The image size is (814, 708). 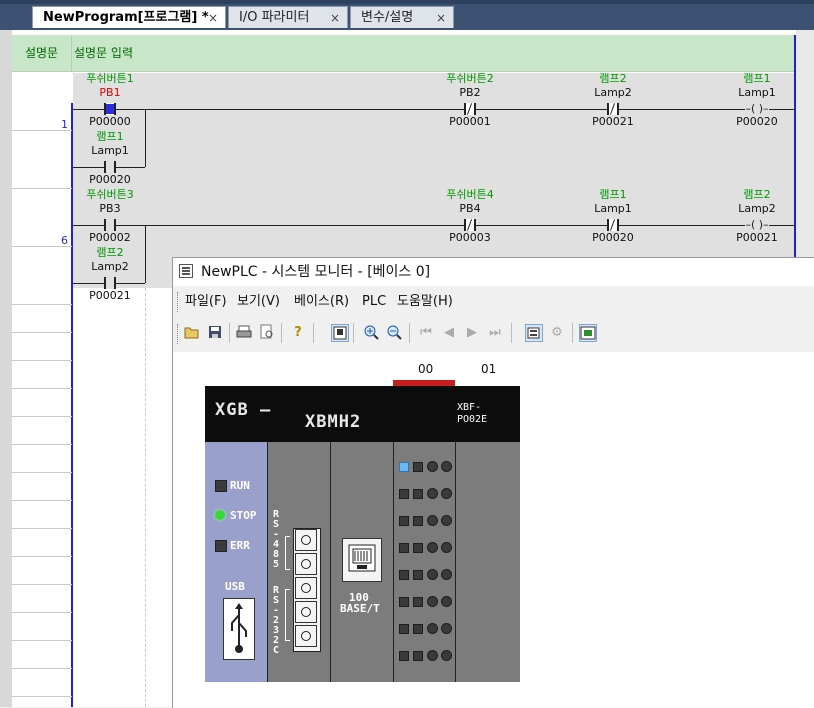 What do you see at coordinates (493, 272) in the screenshot?
I see `title-bar: NewPLC - 시스템 모니터 - [베이스 0]` at bounding box center [493, 272].